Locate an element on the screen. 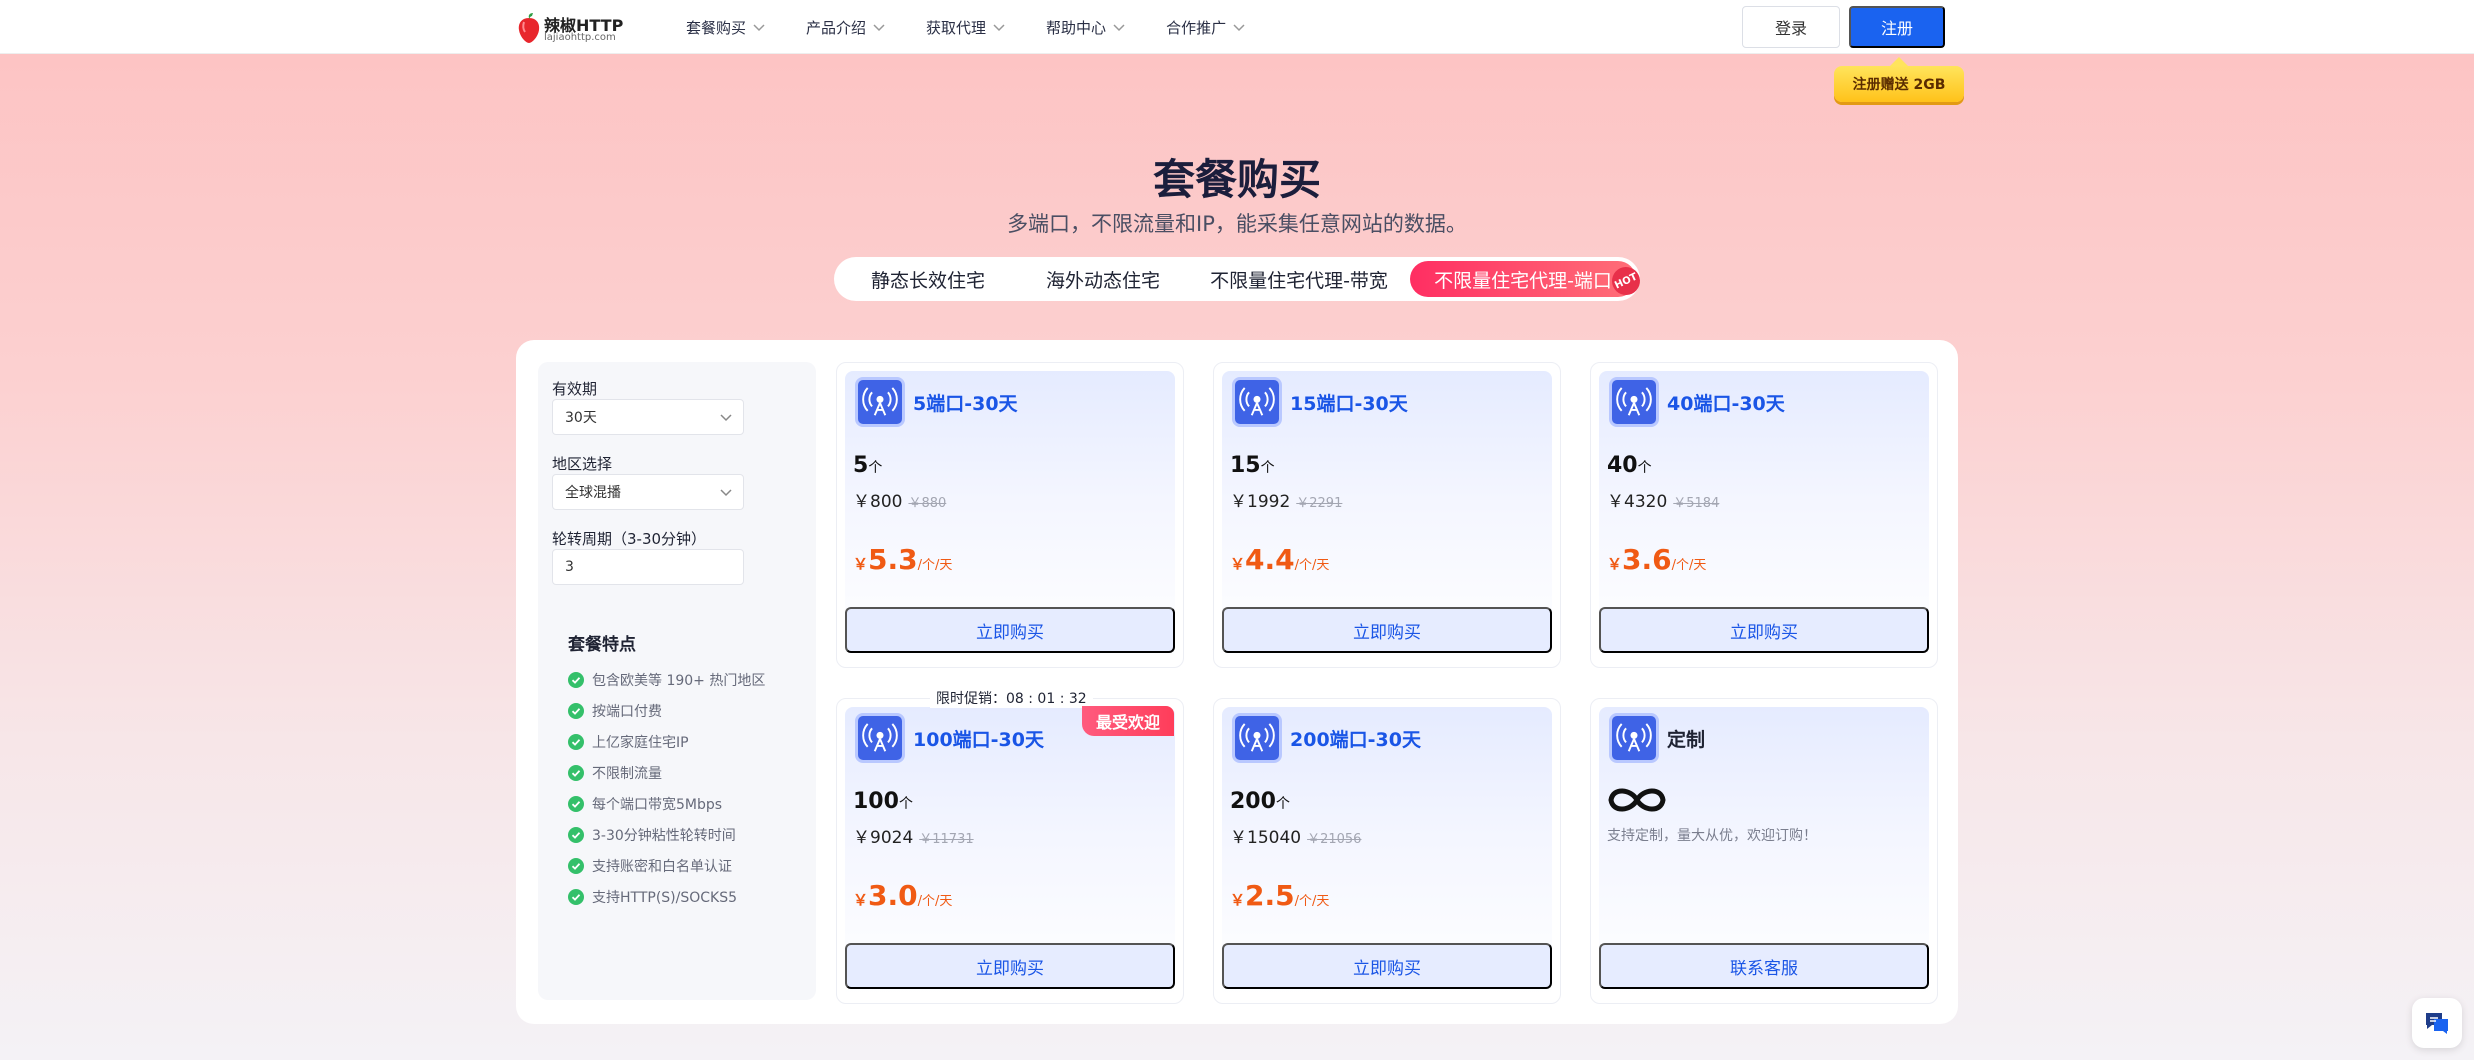  product-tabs: 静态长效住宅 海外动态住宅 不限量住宅代理-带宽 不限量住宅代理-端口 HOT is located at coordinates (1239, 279).